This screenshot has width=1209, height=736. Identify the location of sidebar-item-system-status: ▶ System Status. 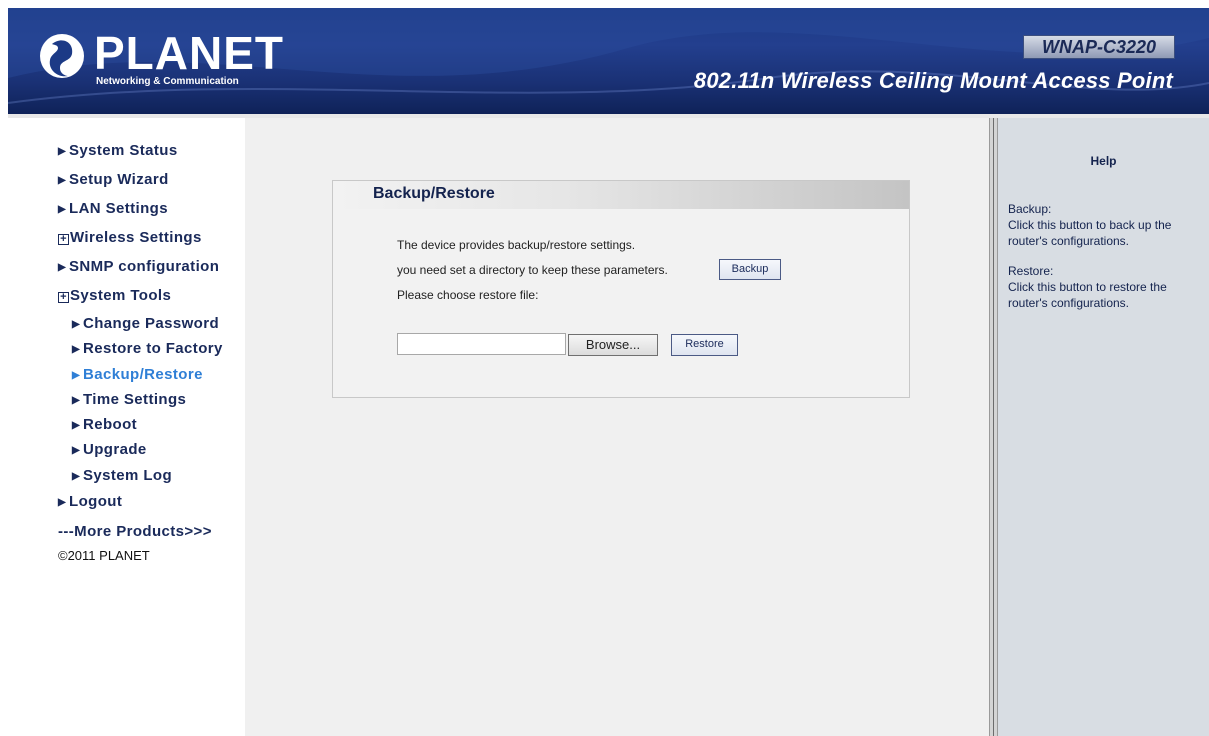
(153, 154).